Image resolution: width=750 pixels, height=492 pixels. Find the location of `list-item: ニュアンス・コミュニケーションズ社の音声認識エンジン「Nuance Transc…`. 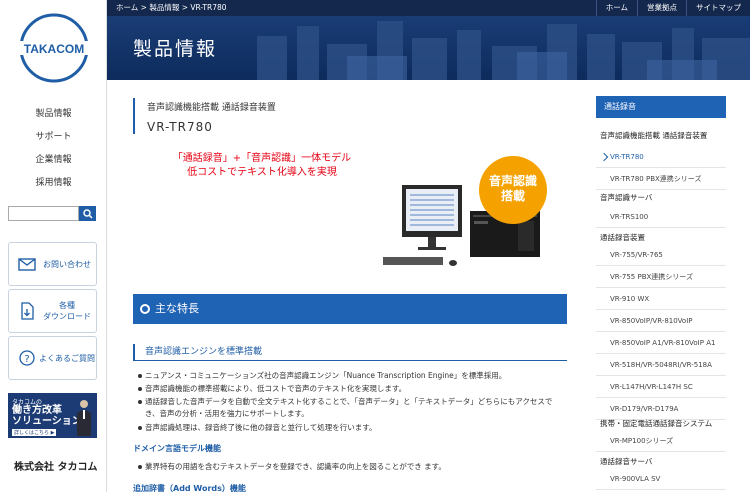

list-item: ニュアンス・コミュニケーションズ社の音声認識エンジン「Nuance Transc… is located at coordinates (351, 376).